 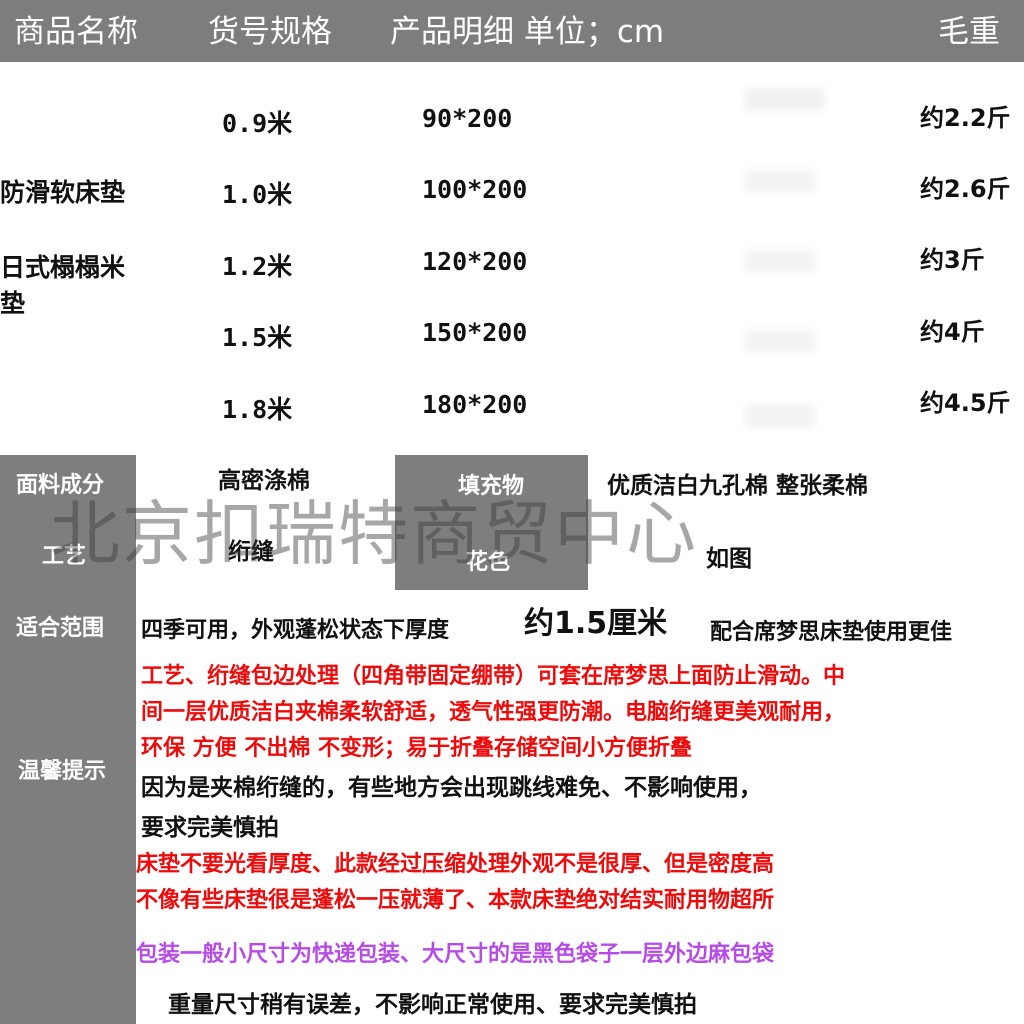 What do you see at coordinates (13, 303) in the screenshot?
I see `product-name-line3: 垫` at bounding box center [13, 303].